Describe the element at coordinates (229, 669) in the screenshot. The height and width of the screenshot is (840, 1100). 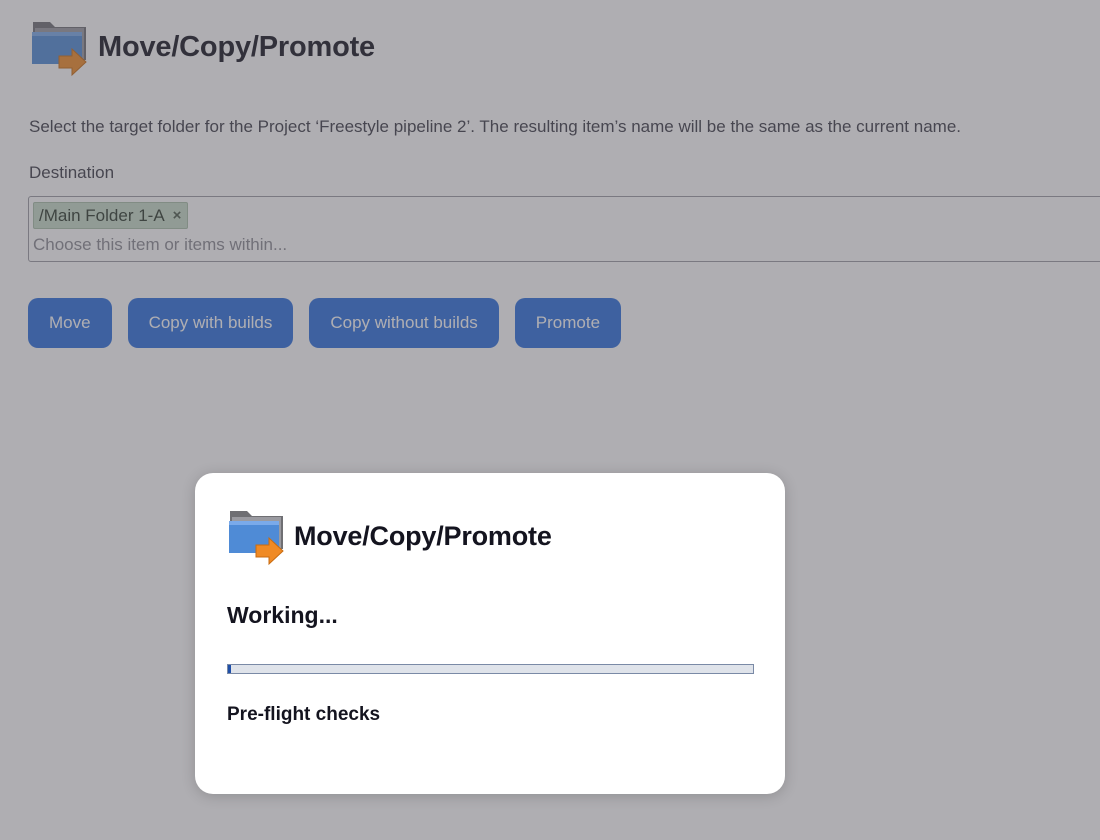
I see `progress-bar-fill` at that location.